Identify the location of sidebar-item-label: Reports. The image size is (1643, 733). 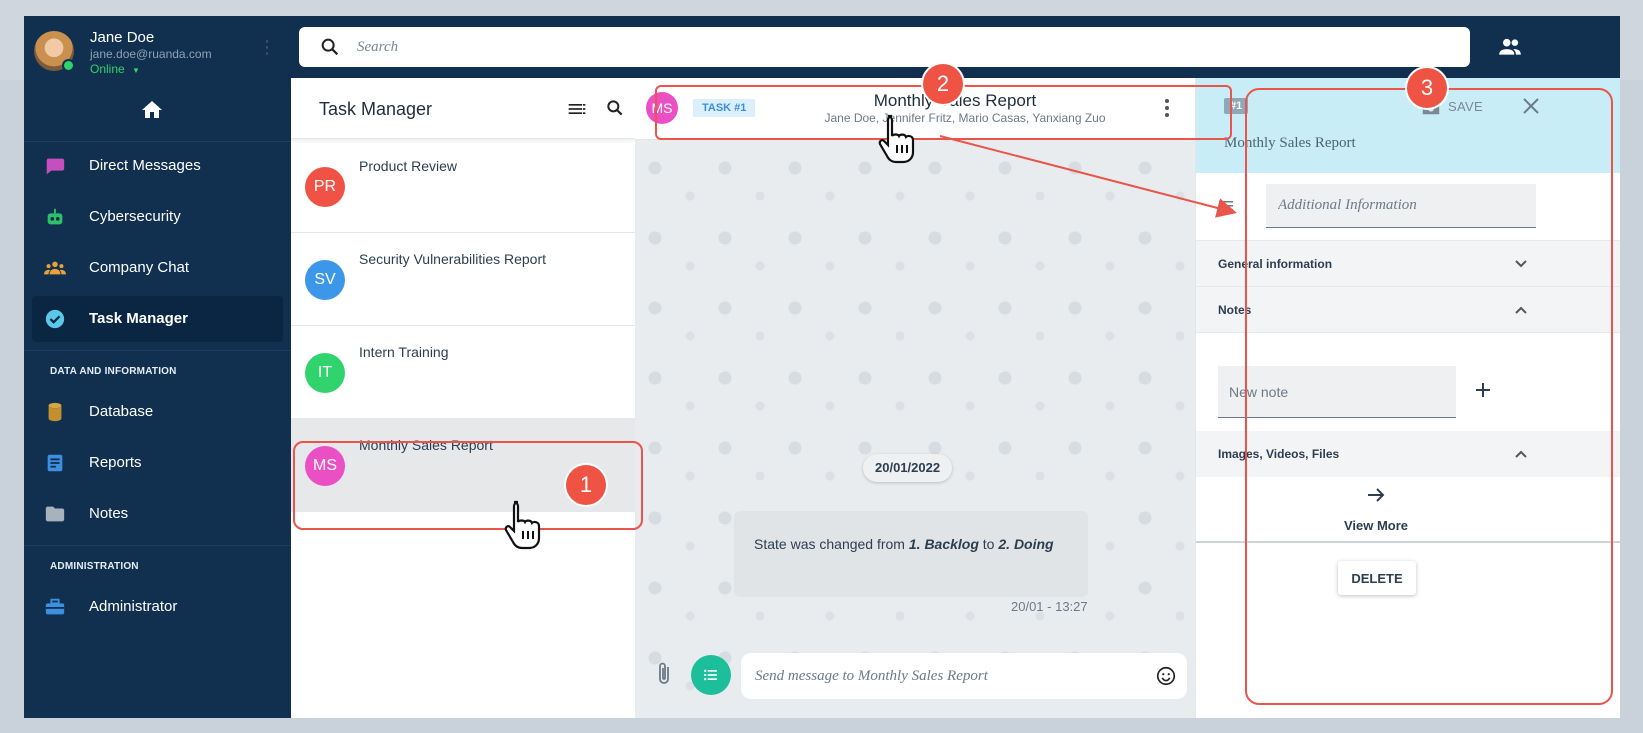
(115, 462).